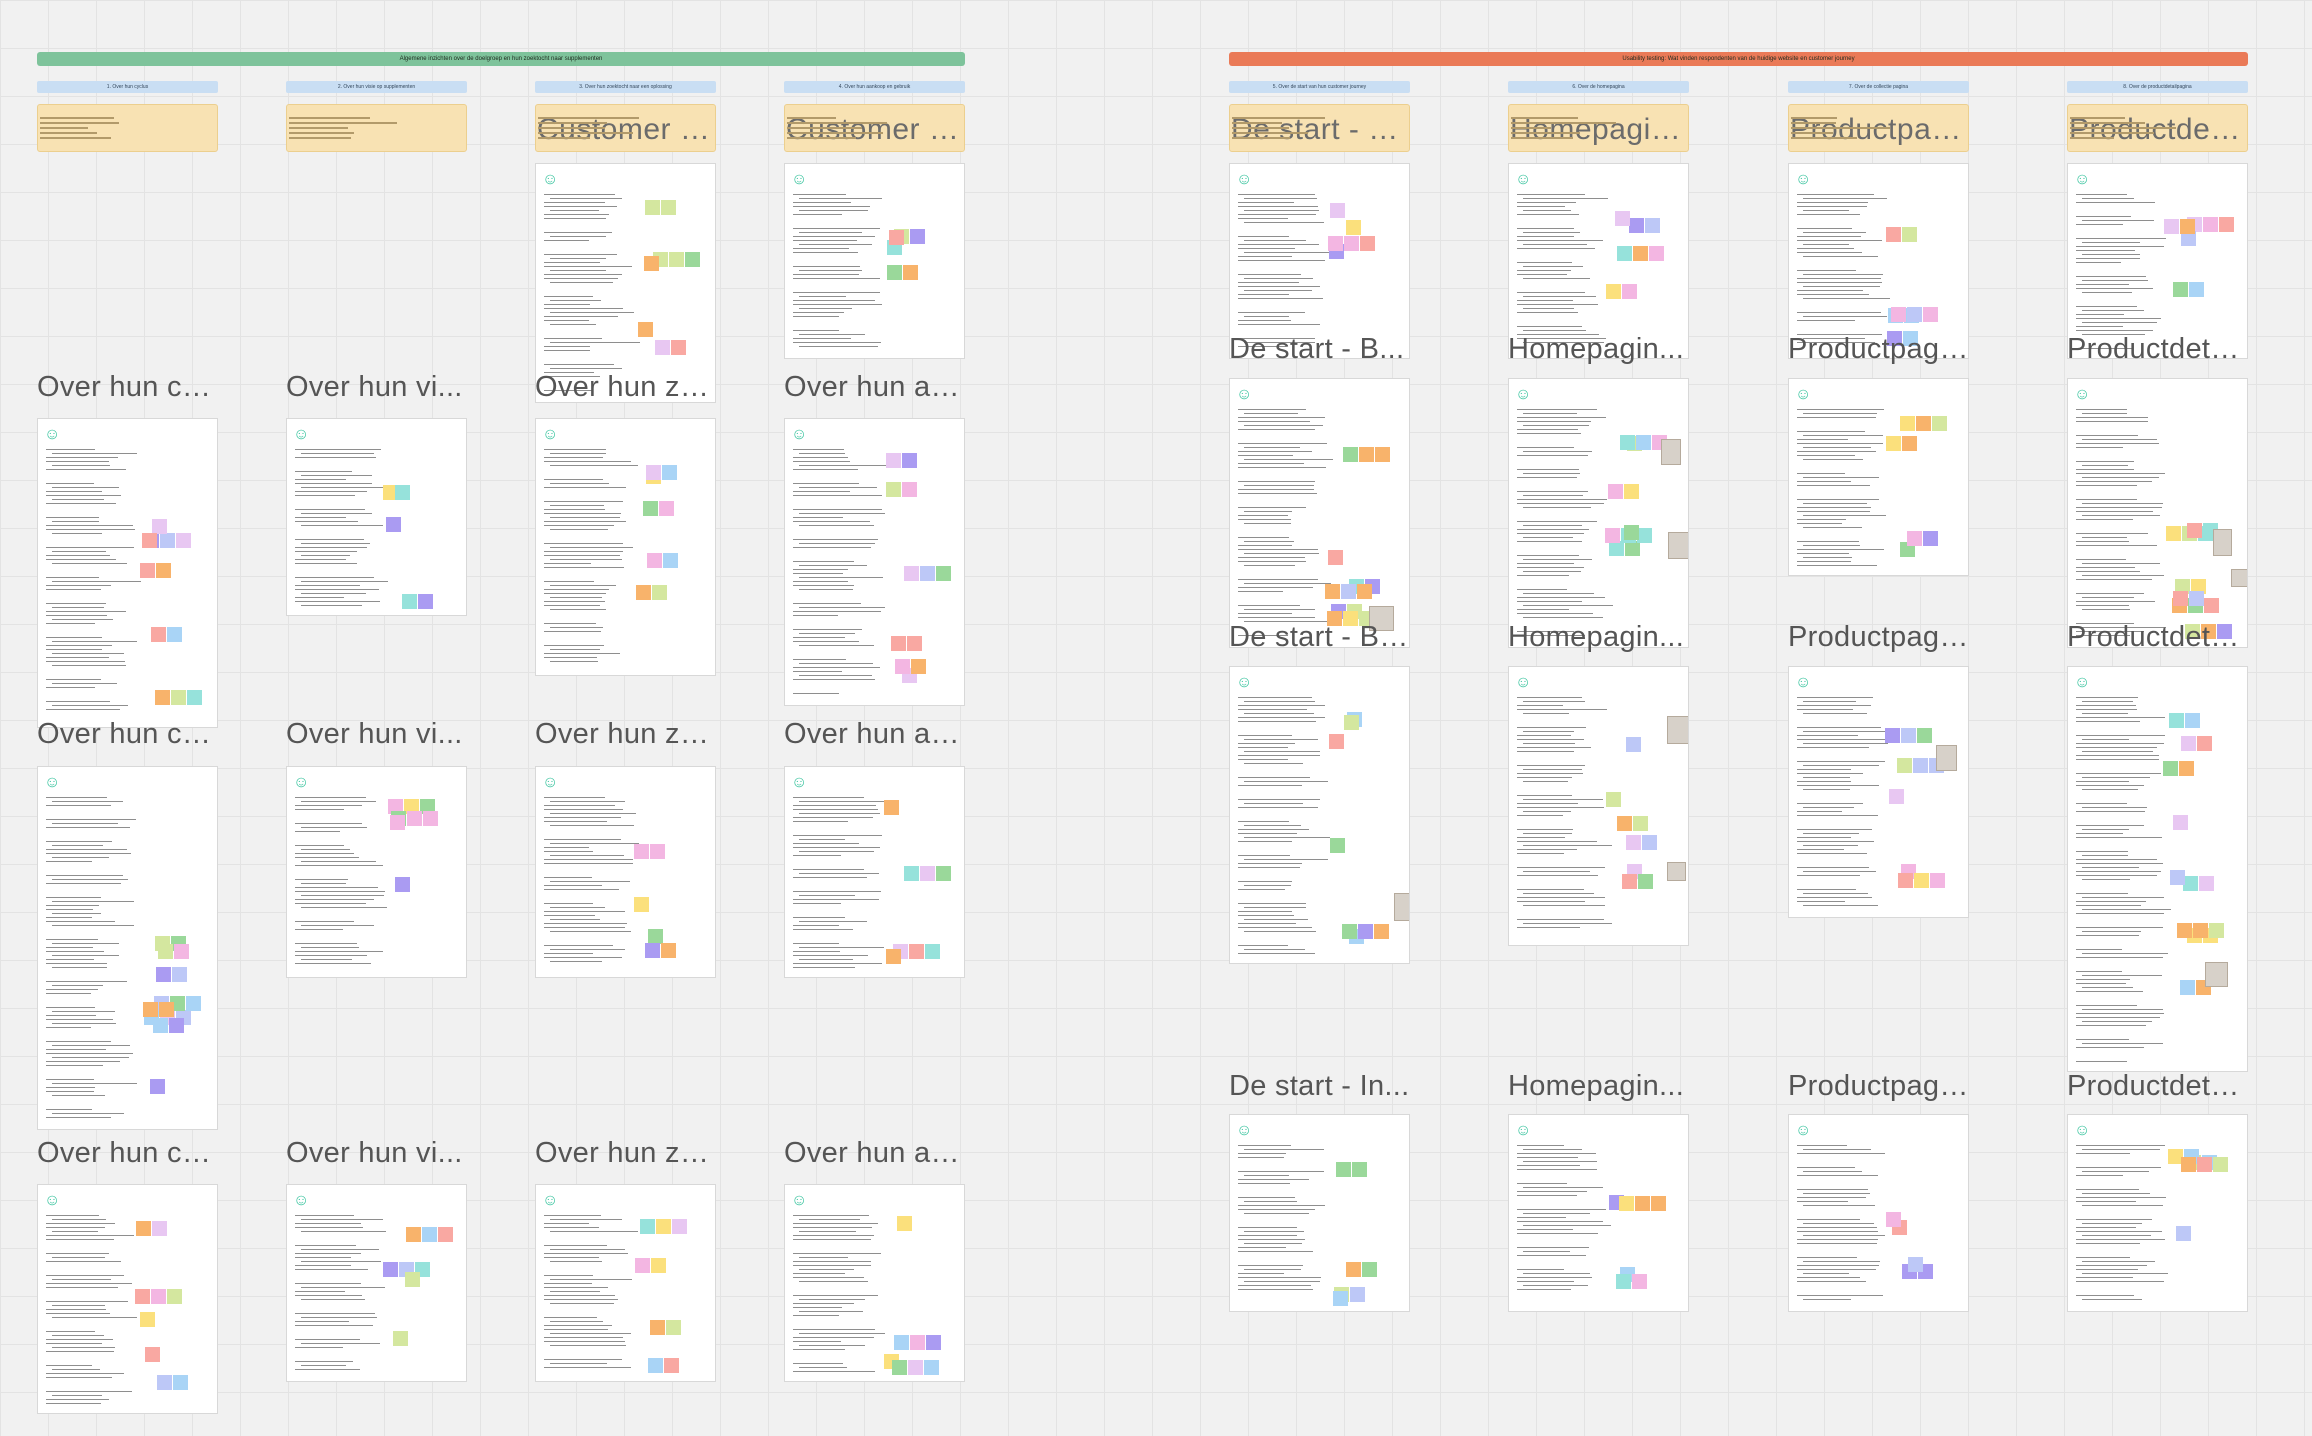 The height and width of the screenshot is (1436, 2312). What do you see at coordinates (625, 87) in the screenshot?
I see `column-header: 3. Over hun zoektocht naar een oplossing` at bounding box center [625, 87].